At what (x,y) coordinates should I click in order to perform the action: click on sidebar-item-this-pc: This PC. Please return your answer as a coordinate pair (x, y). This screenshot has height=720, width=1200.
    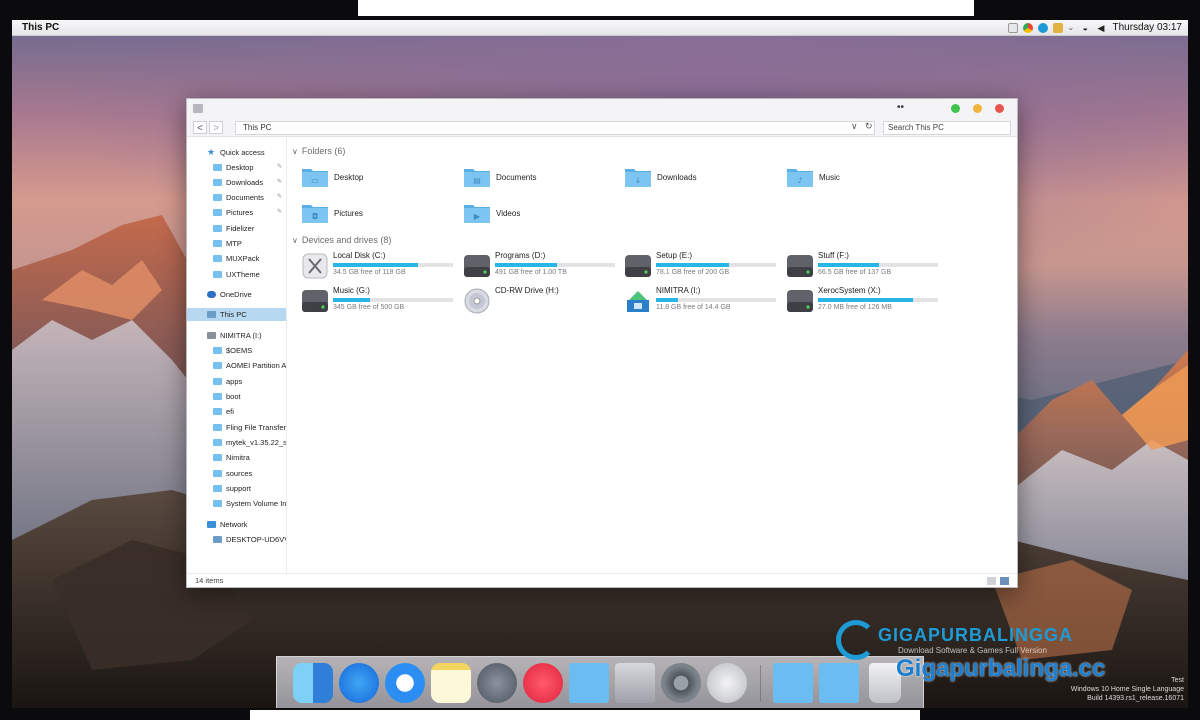
    Looking at the image, I should click on (236, 314).